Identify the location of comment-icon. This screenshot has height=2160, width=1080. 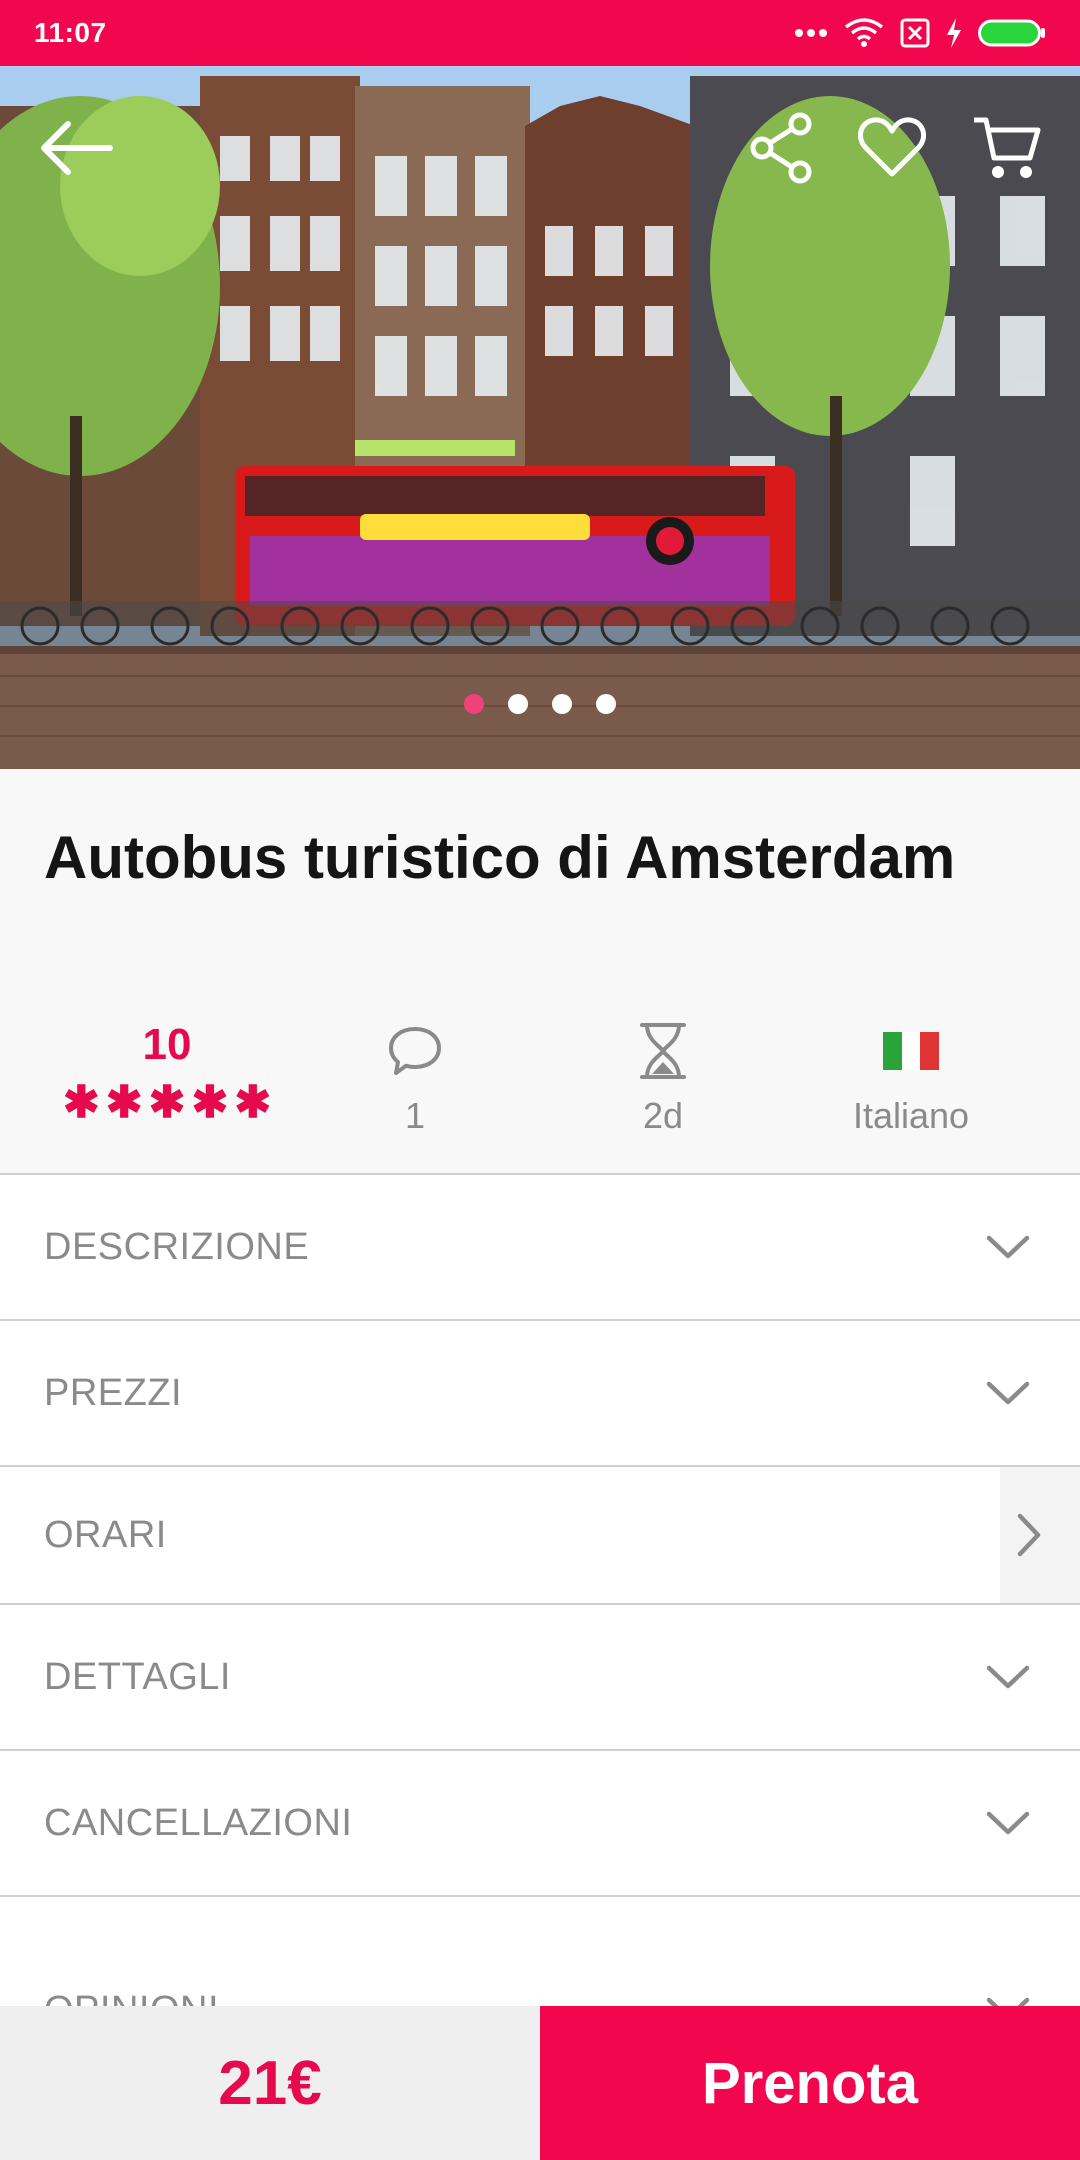
(415, 1051).